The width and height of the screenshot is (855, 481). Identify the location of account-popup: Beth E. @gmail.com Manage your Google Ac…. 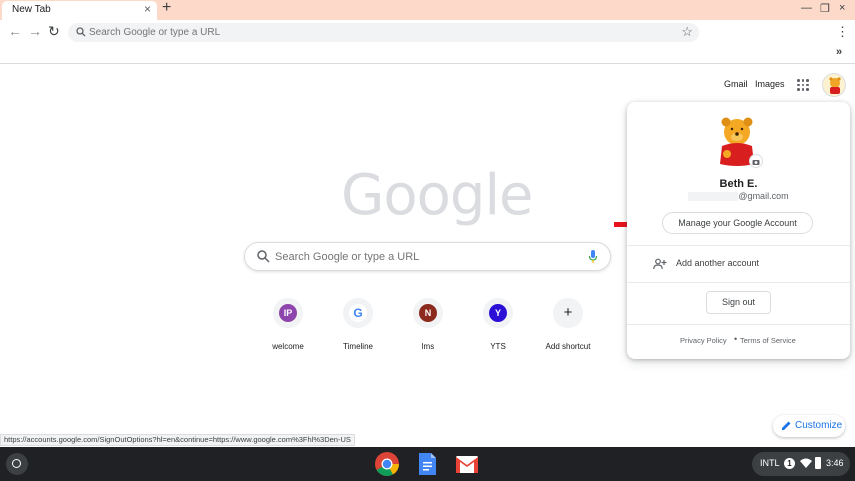
(738, 230).